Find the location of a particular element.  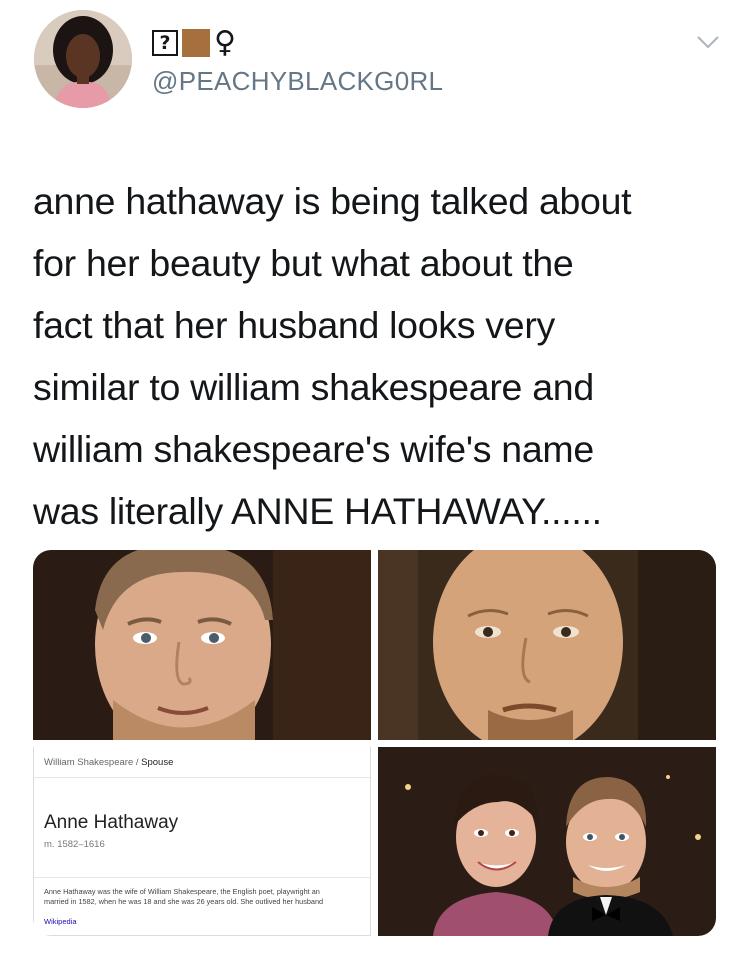

source-link: Wikipedia is located at coordinates (60, 921).